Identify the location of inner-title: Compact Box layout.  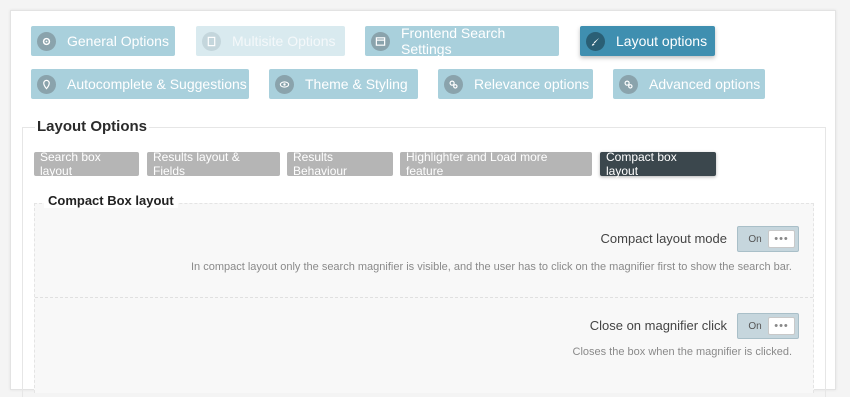
(111, 200).